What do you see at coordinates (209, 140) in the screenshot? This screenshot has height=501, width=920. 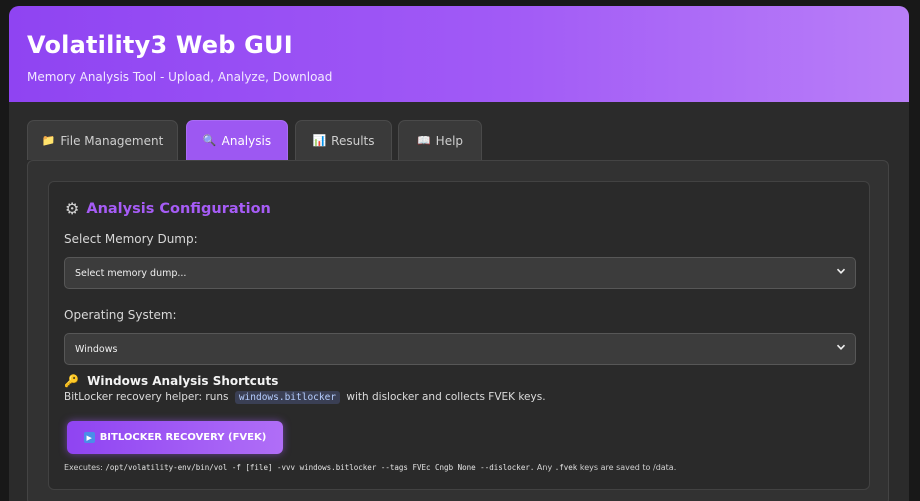 I see `magnifier-icon: 🔍` at bounding box center [209, 140].